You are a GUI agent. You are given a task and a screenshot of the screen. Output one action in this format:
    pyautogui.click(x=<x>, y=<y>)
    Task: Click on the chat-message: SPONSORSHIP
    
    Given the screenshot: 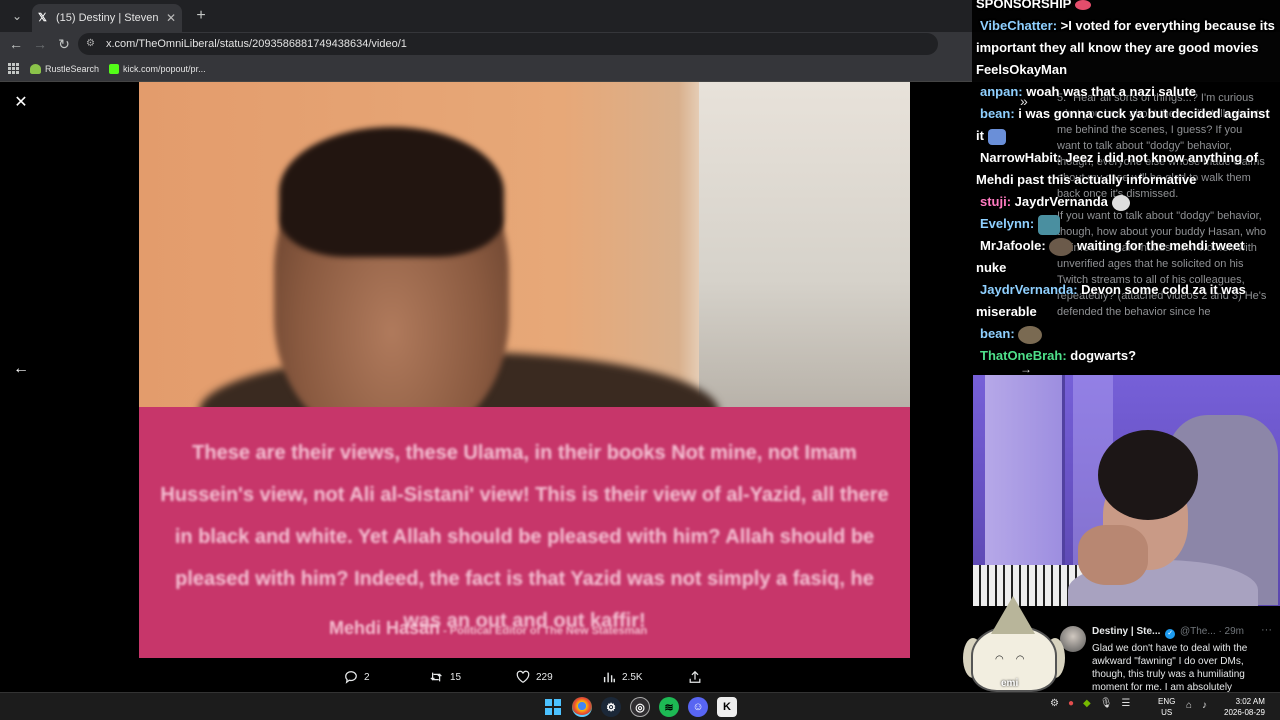 What is the action you would take?
    pyautogui.click(x=1126, y=7)
    